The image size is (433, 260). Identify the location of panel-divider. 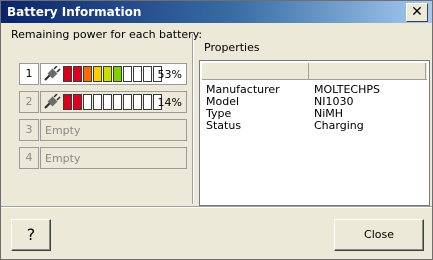
(193, 119).